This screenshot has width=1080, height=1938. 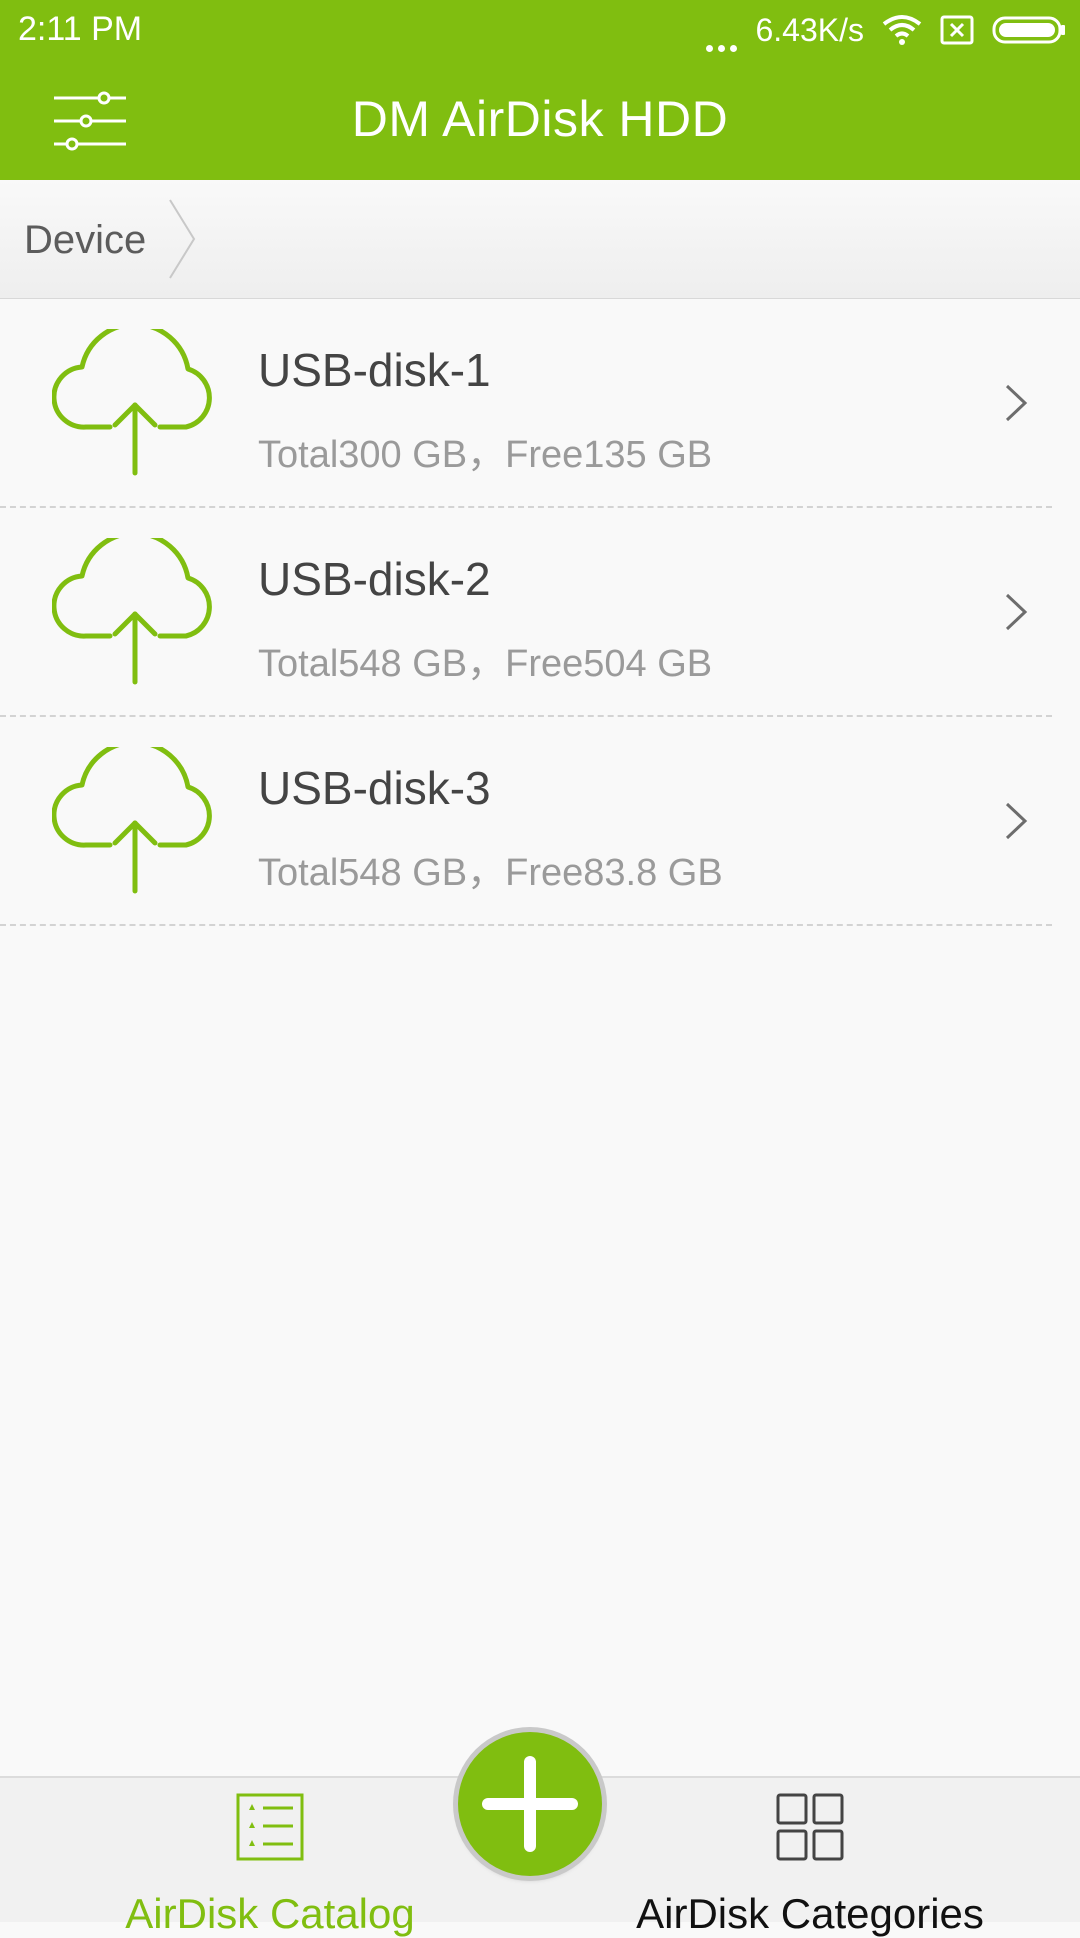 I want to click on tab-airdisk-categories: AirDisk Categories, so click(x=810, y=1857).